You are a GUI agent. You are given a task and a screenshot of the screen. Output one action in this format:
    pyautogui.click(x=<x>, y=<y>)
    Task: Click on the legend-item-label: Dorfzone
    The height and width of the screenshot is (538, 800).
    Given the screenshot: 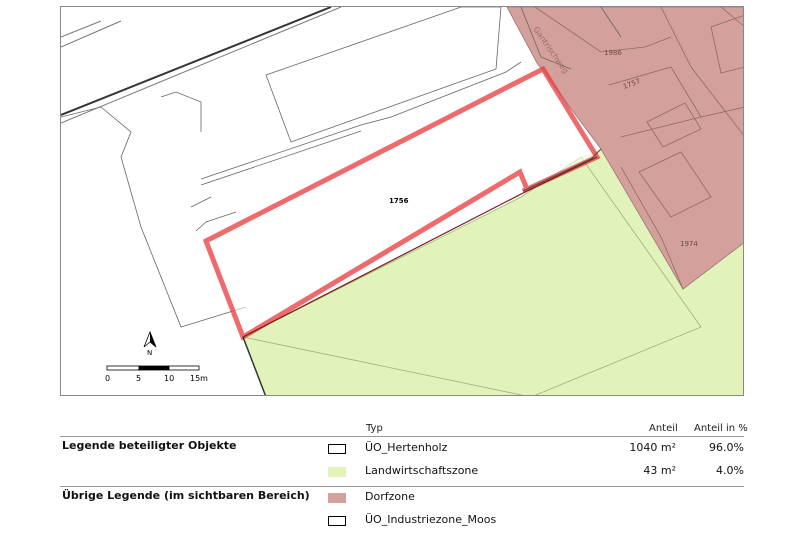 What is the action you would take?
    pyautogui.click(x=390, y=496)
    